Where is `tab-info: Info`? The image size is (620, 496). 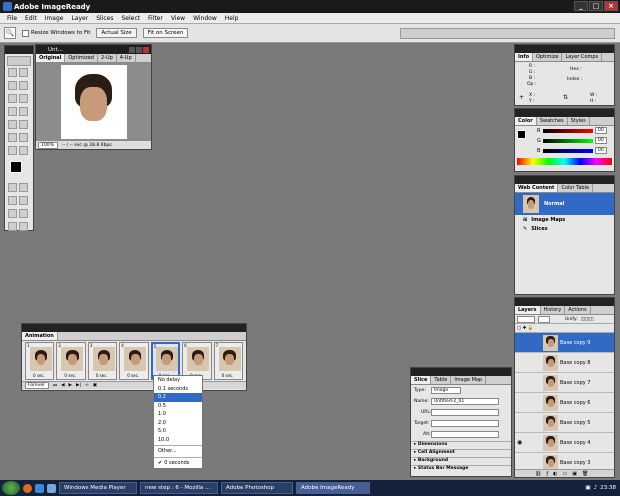
tab-info: Info is located at coordinates (524, 57).